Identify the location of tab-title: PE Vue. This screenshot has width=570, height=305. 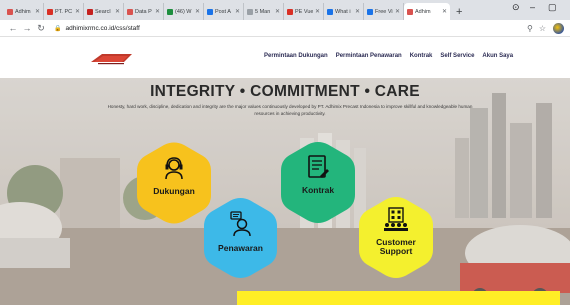
(304, 11).